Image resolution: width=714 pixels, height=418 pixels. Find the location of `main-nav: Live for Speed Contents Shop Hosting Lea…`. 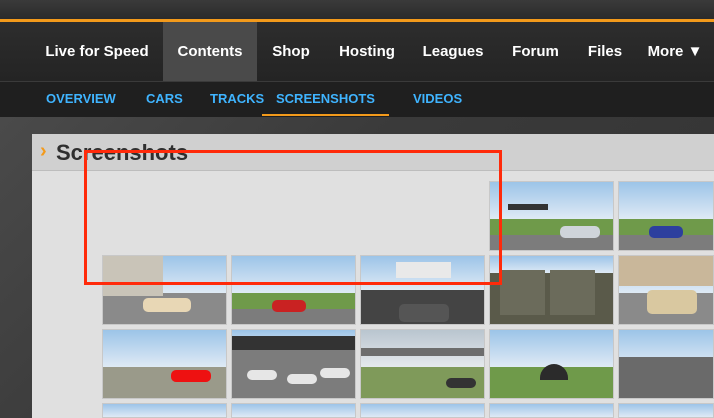

main-nav: Live for Speed Contents Shop Hosting Lea… is located at coordinates (357, 51).